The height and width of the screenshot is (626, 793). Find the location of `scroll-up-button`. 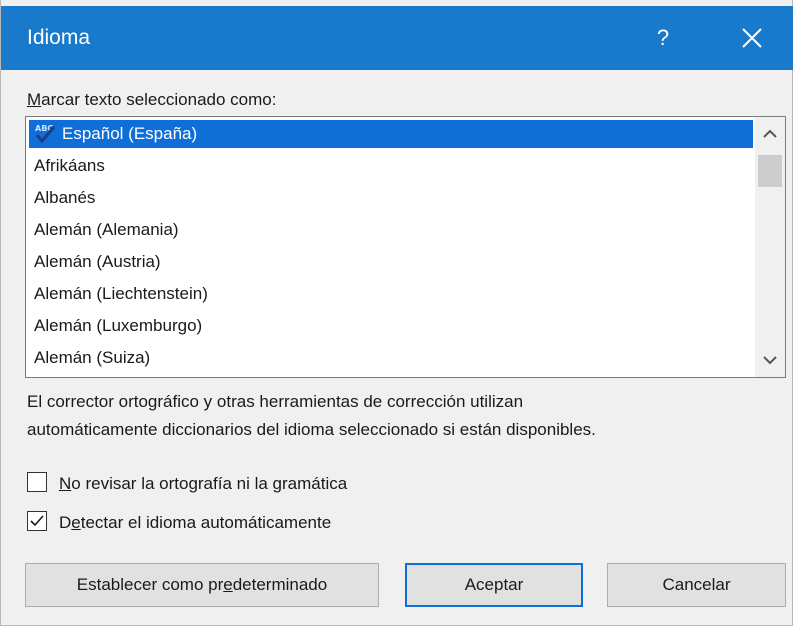

scroll-up-button is located at coordinates (770, 134).